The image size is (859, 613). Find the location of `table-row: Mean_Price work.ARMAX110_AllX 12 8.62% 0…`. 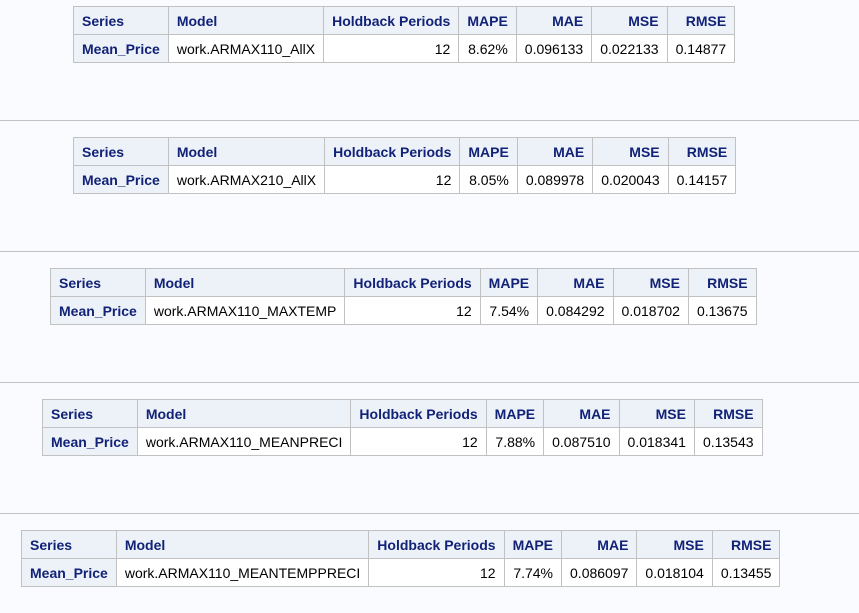

table-row: Mean_Price work.ARMAX110_AllX 12 8.62% 0… is located at coordinates (404, 48).